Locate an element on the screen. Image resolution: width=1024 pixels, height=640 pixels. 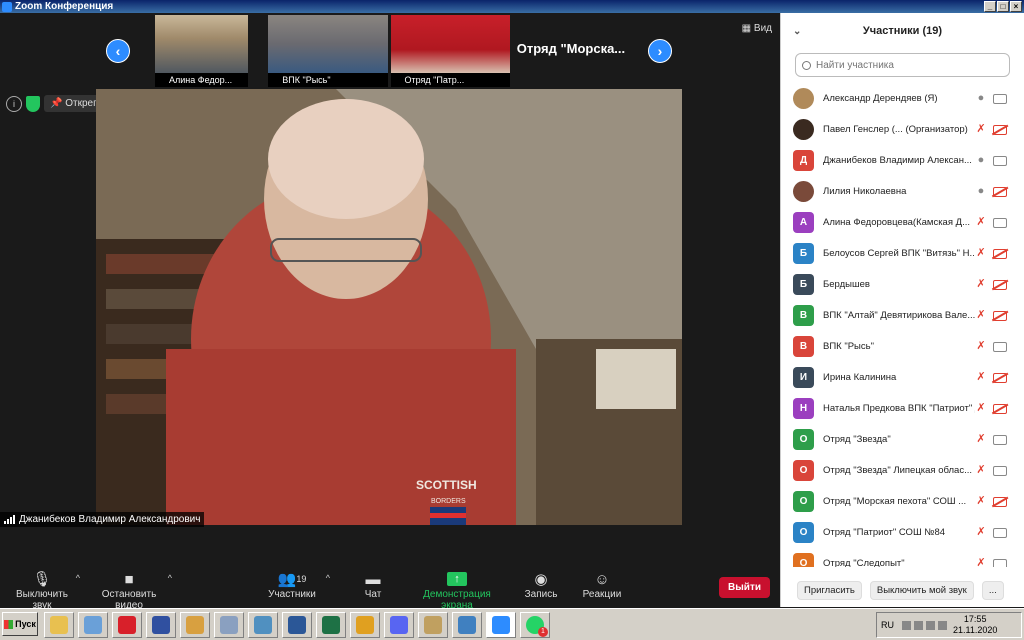
participants-button: 👥 19 ^ Участники is located at coordinates (299, 584).